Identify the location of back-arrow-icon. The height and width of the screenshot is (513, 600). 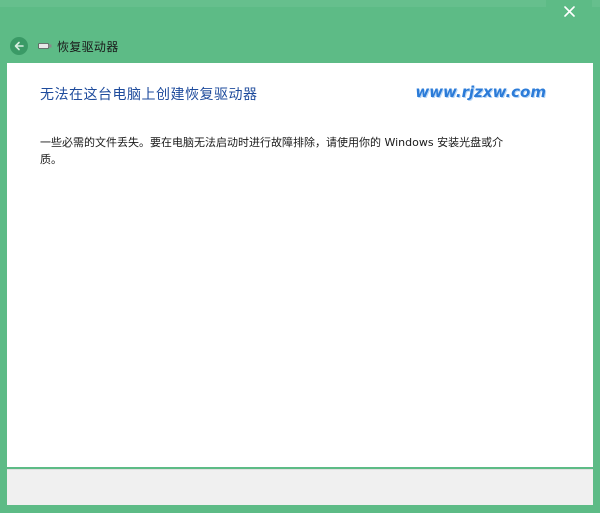
(19, 46).